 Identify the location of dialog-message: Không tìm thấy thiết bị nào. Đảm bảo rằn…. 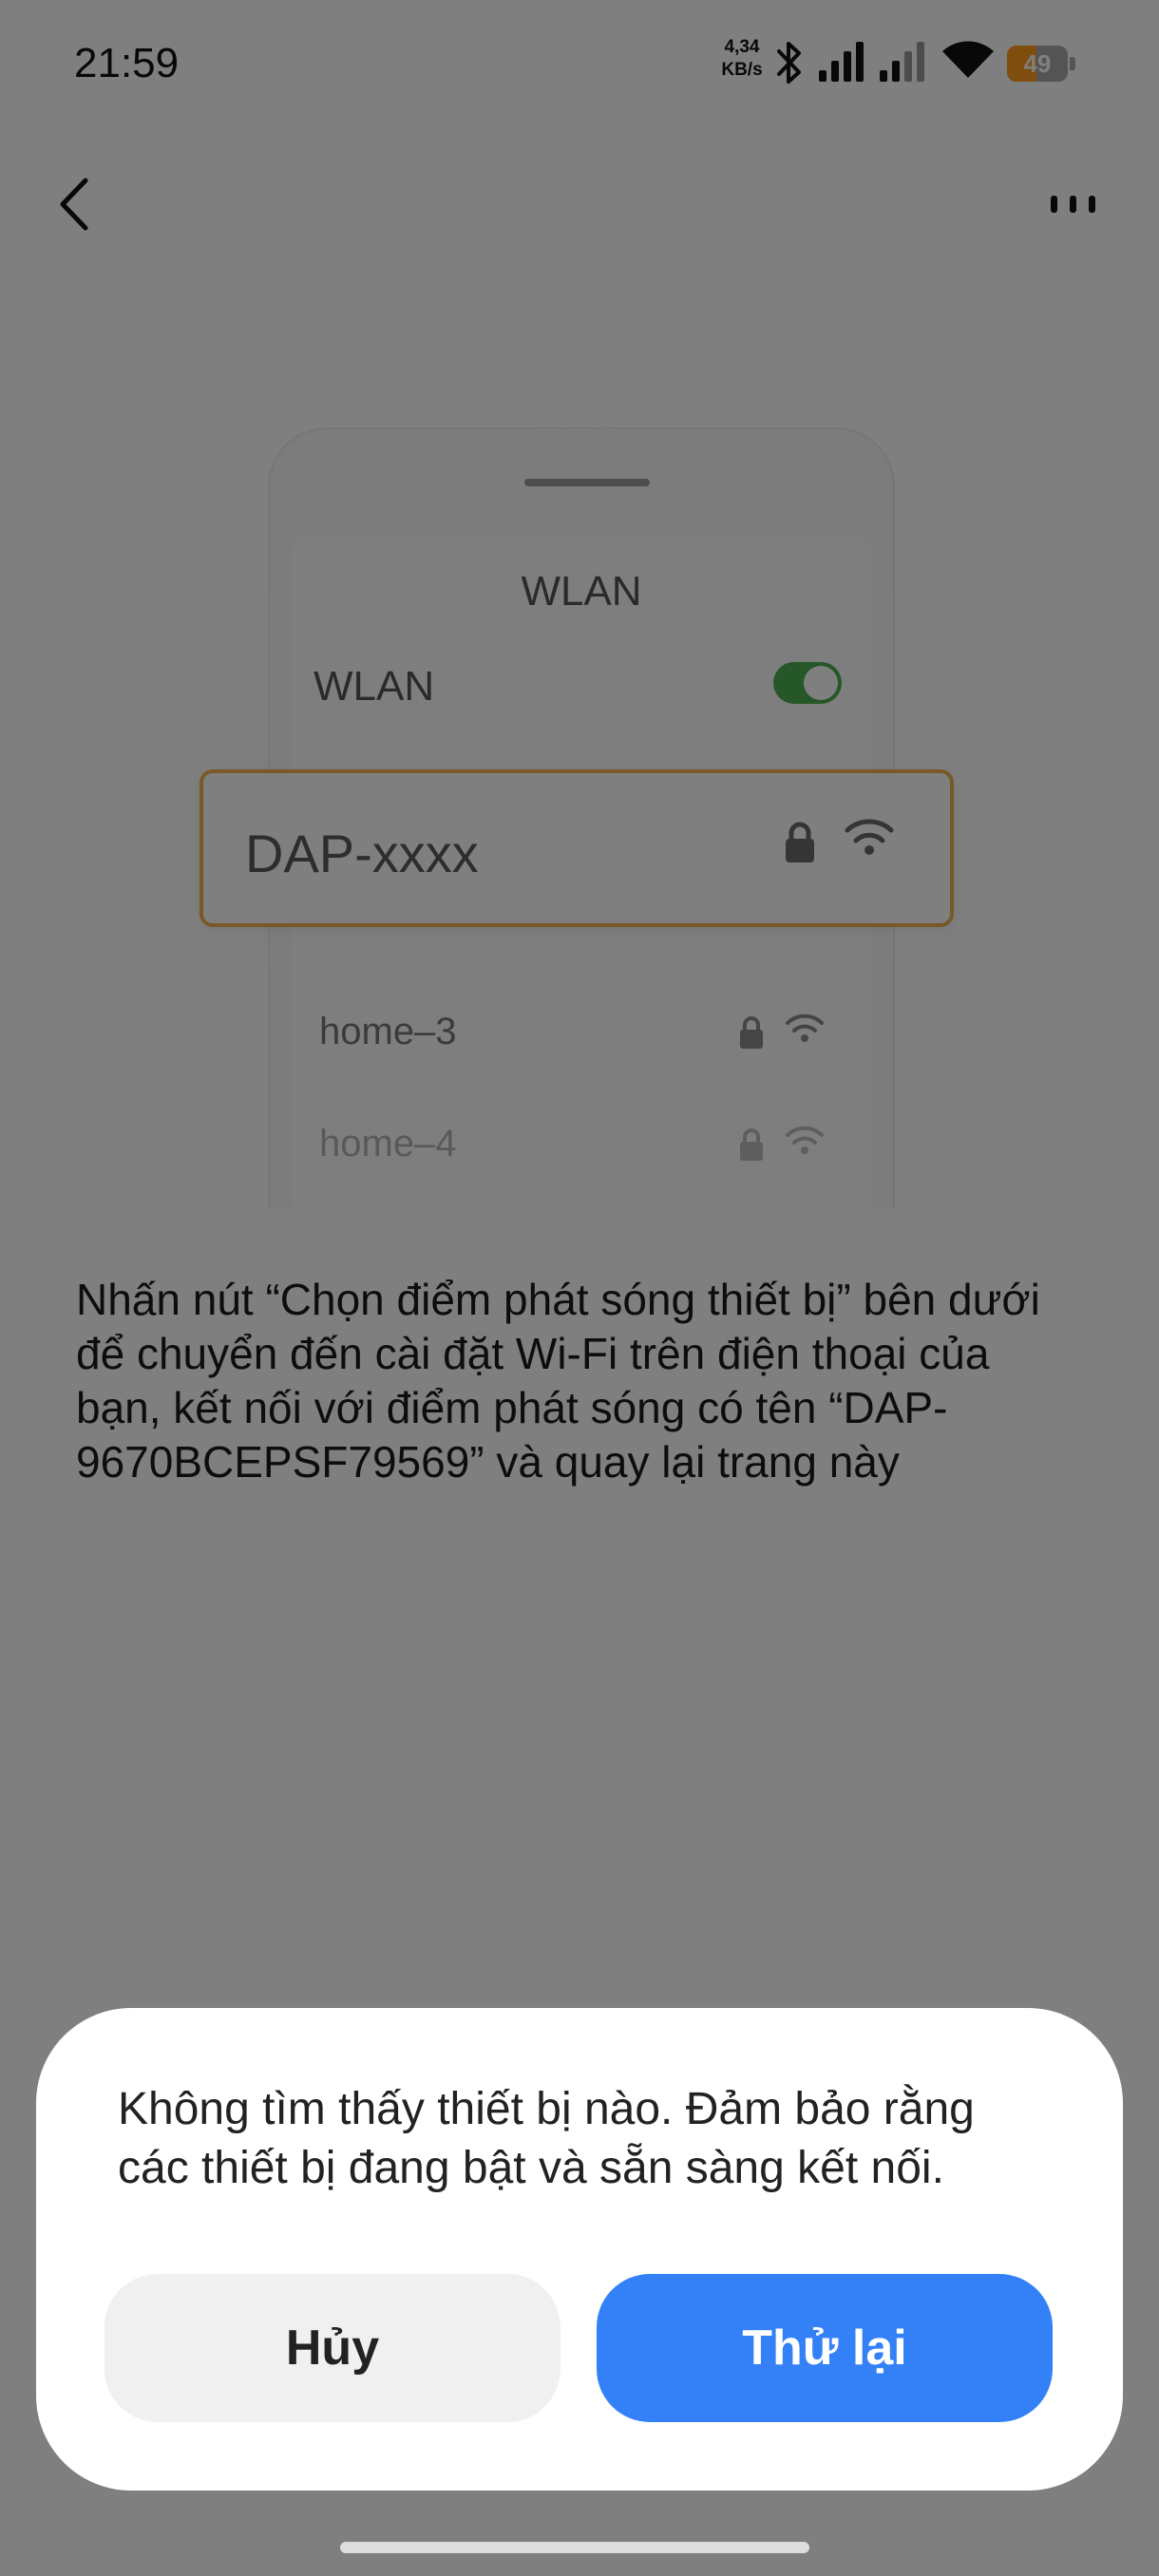
(546, 2138).